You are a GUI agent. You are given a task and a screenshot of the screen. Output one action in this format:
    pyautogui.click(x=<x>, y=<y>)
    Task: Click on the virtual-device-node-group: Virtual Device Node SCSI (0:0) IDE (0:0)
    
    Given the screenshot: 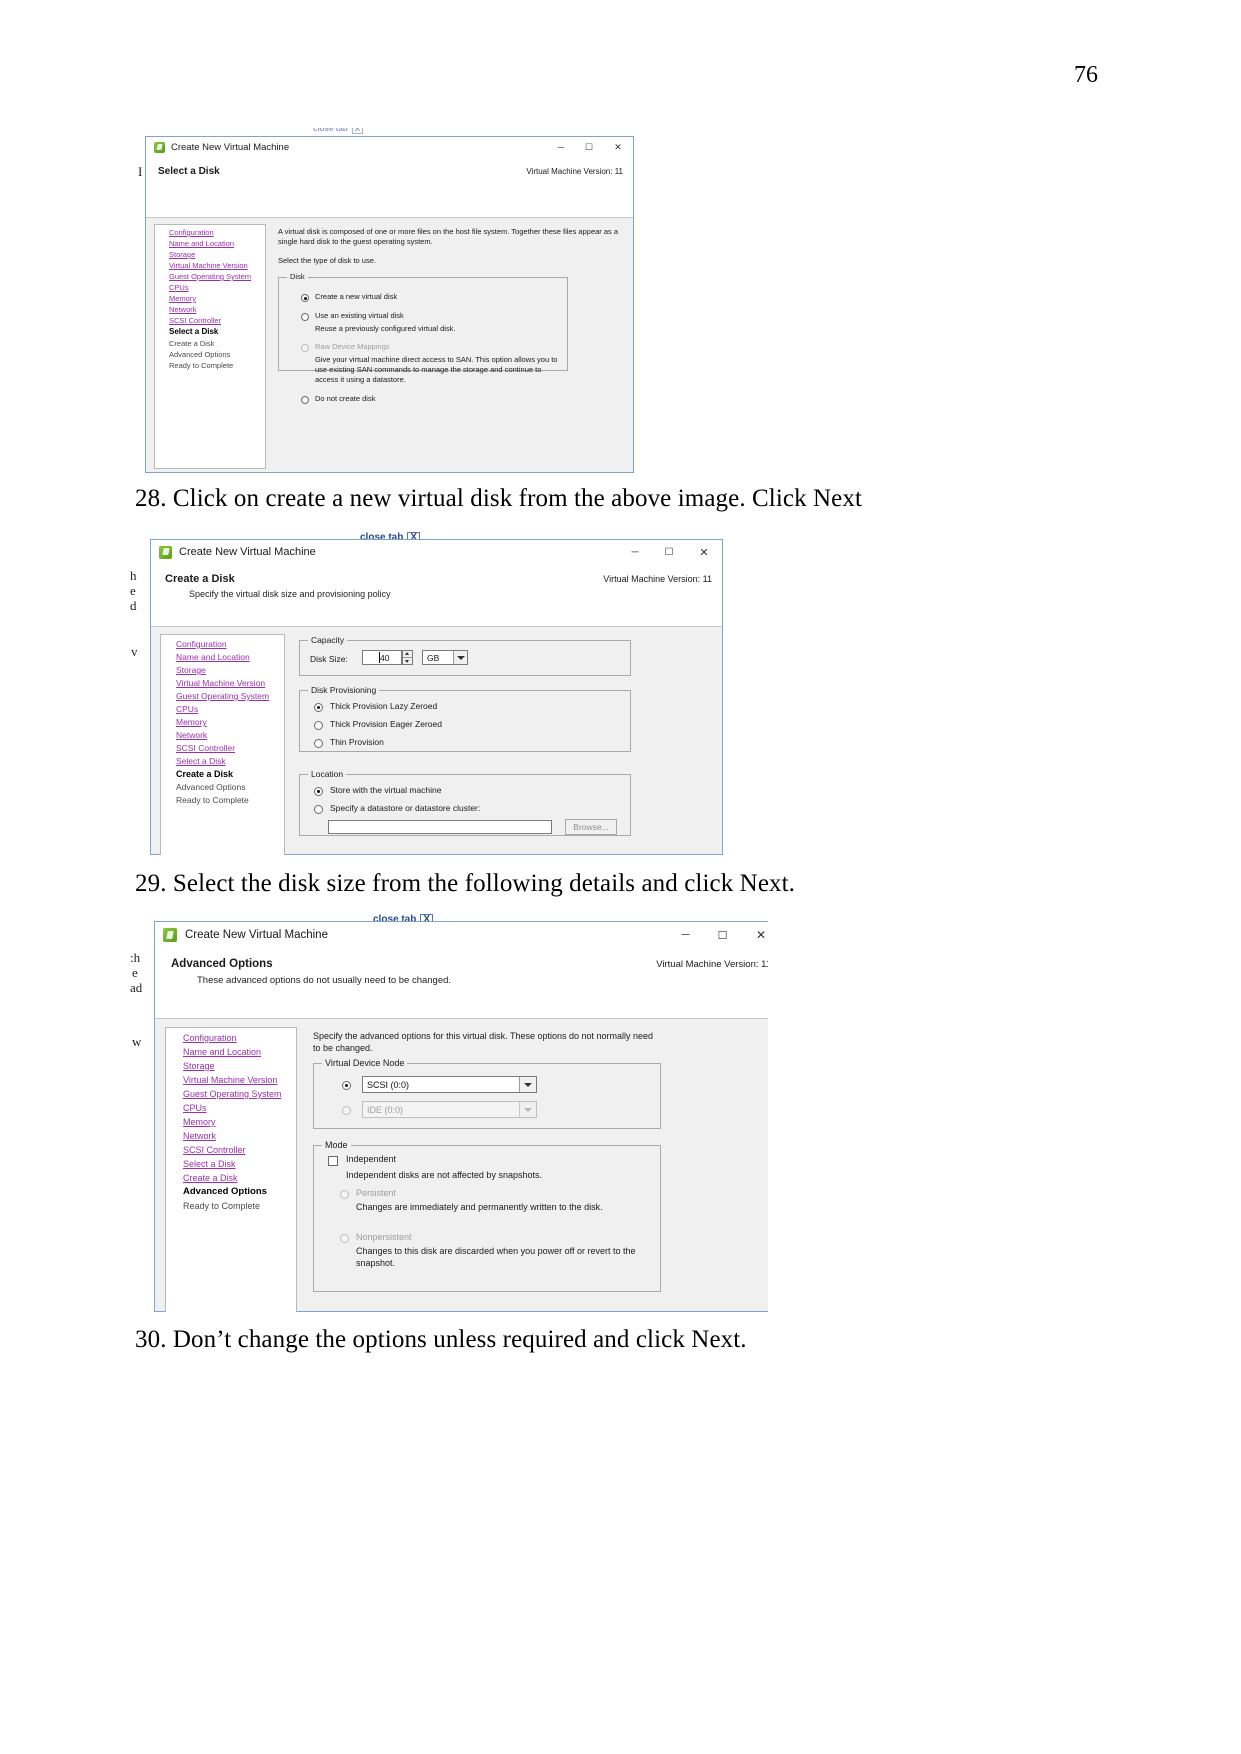 What is the action you would take?
    pyautogui.click(x=487, y=1093)
    